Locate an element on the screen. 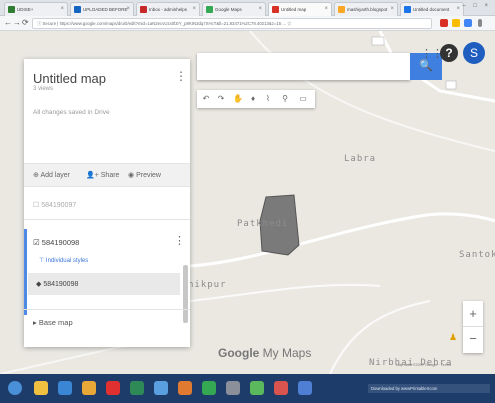 The height and width of the screenshot is (403, 495). share-button: 👤+ Share is located at coordinates (102, 175).